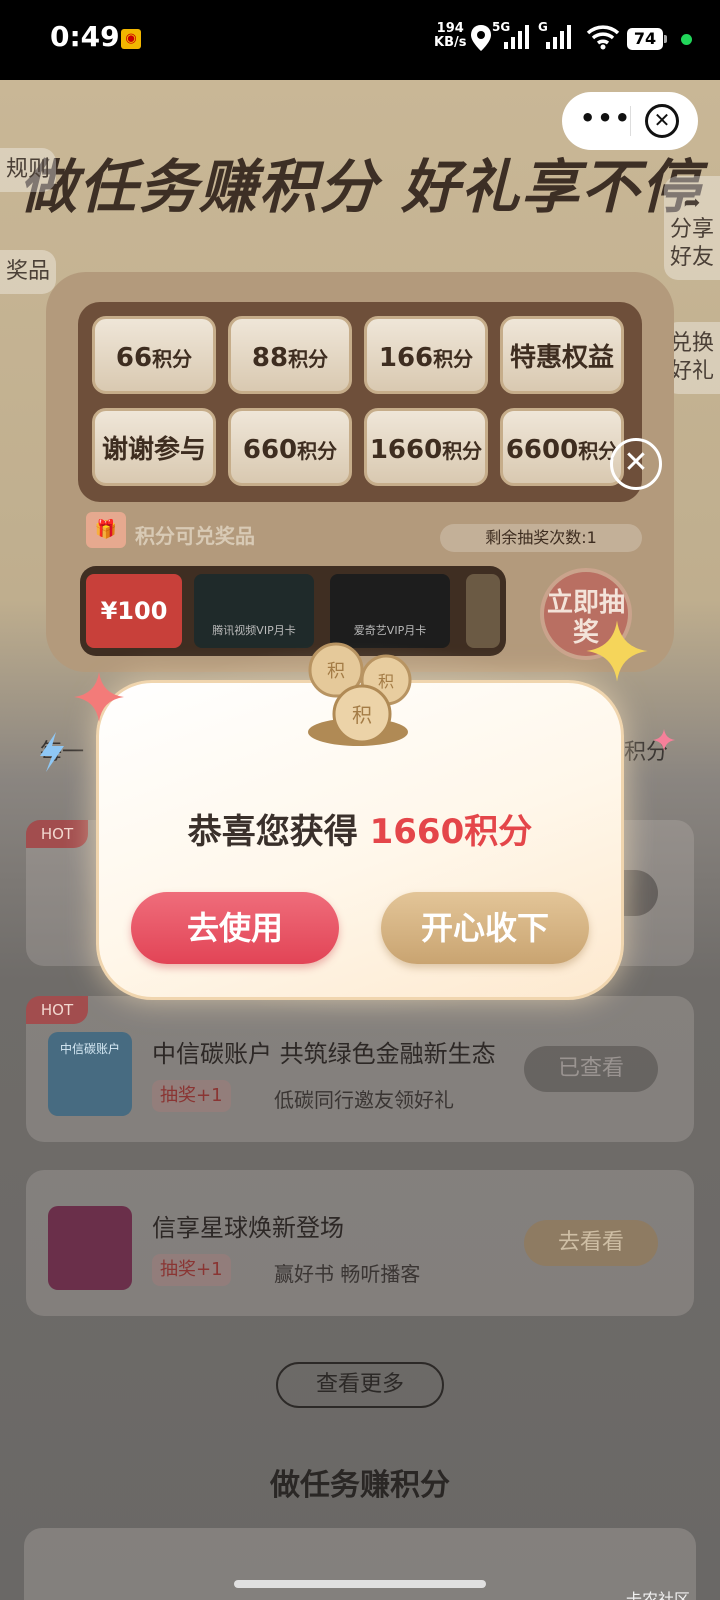 The height and width of the screenshot is (1600, 720). Describe the element at coordinates (131, 39) in the screenshot. I see `weibo-notification-icon: ◉` at that location.